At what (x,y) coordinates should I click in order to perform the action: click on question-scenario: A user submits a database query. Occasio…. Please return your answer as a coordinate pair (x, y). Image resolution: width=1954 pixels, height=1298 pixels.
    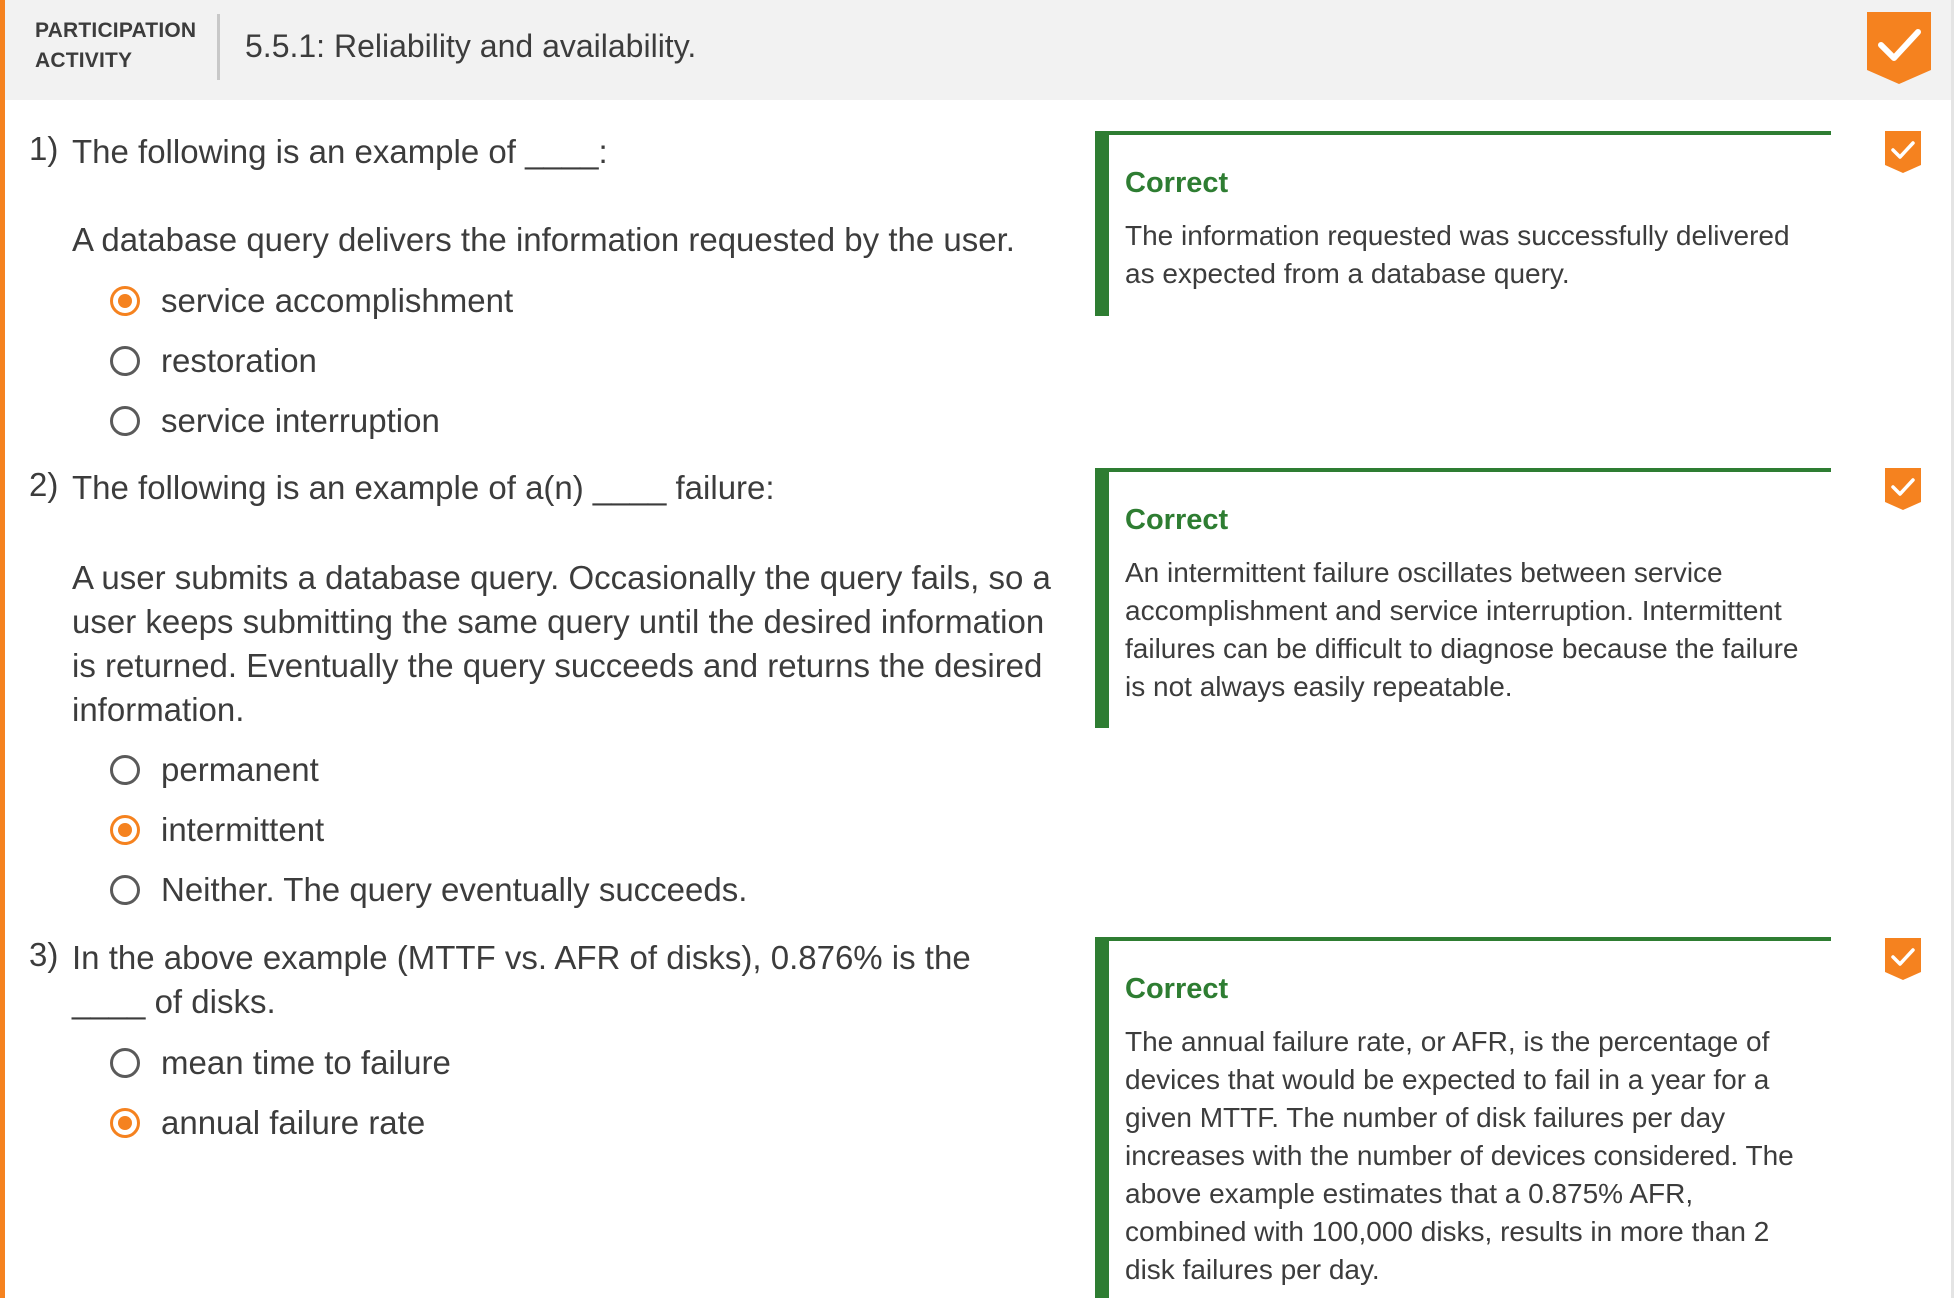
    Looking at the image, I should click on (561, 643).